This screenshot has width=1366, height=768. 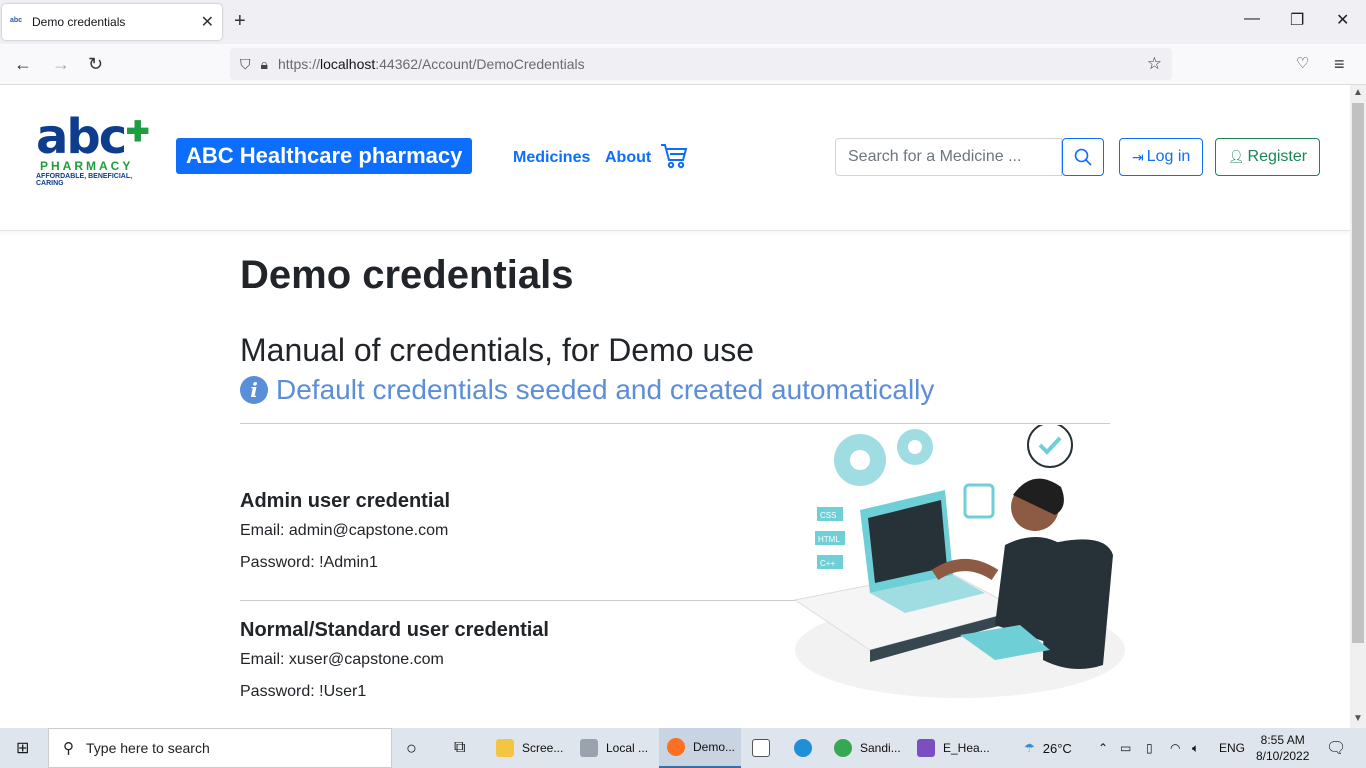 I want to click on normal-heading: Normal/Standard user credential, so click(x=394, y=630).